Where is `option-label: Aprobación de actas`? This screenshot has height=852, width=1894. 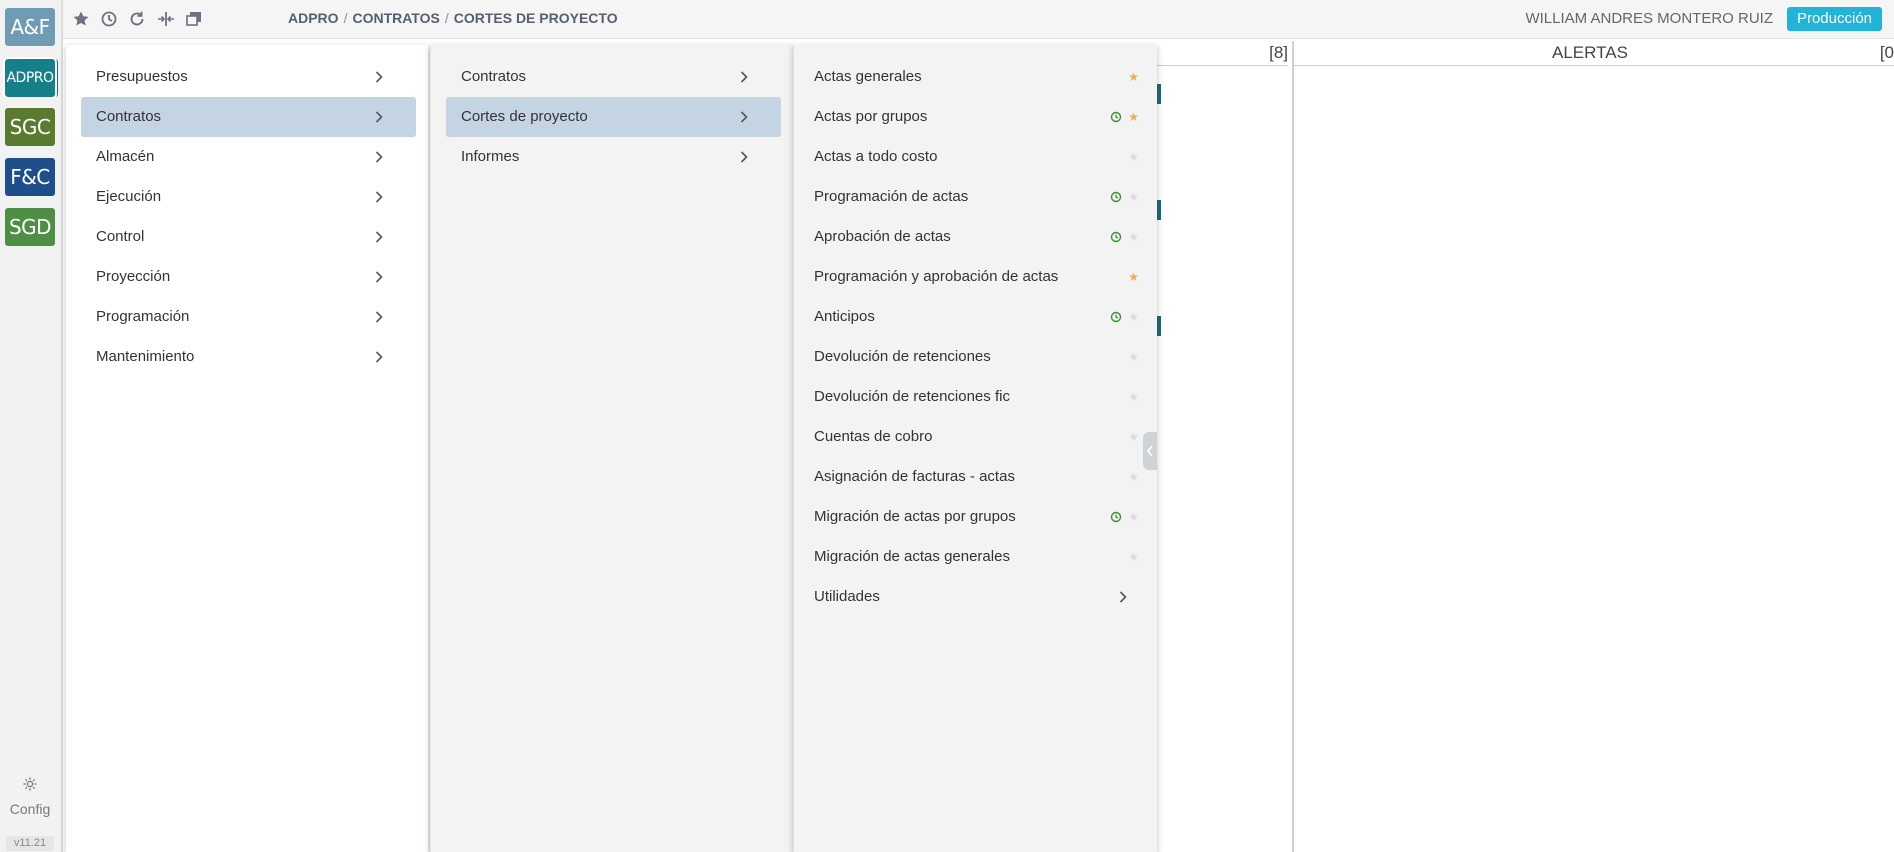 option-label: Aprobación de actas is located at coordinates (882, 236).